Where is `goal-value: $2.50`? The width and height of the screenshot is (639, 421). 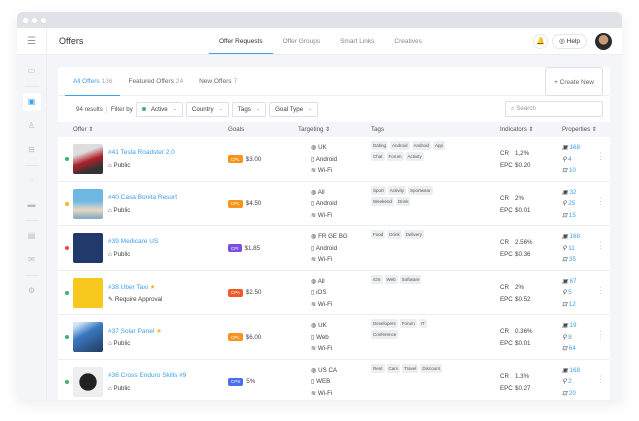 goal-value: $2.50 is located at coordinates (253, 292).